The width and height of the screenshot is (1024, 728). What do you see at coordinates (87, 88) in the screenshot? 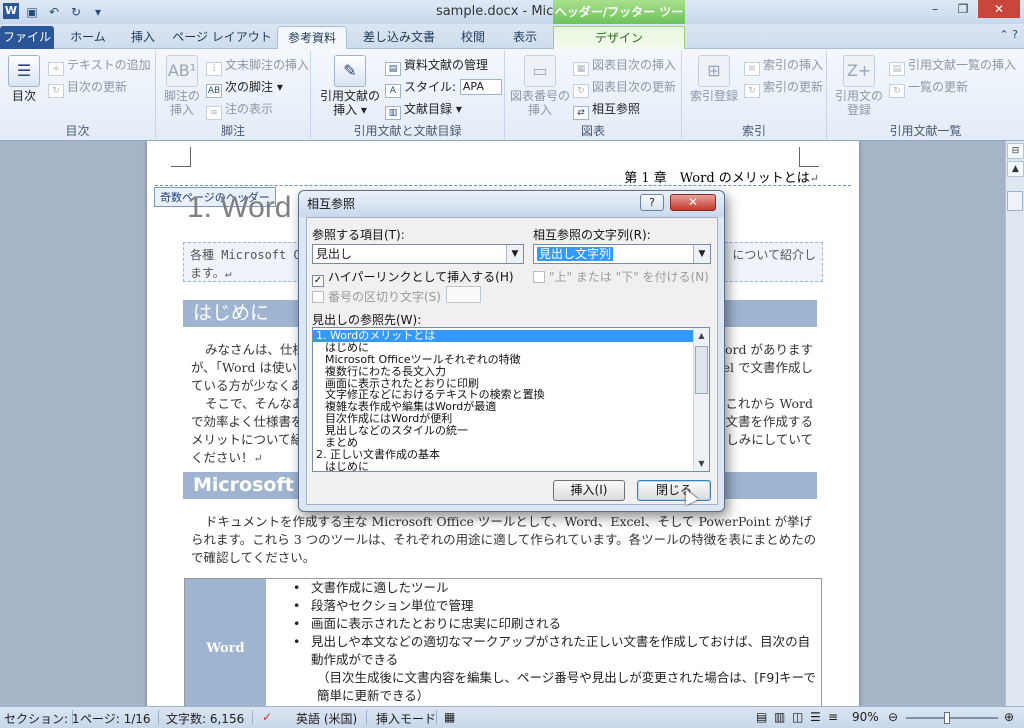
I see `update-toc-button: ↻ 目次の更新` at bounding box center [87, 88].